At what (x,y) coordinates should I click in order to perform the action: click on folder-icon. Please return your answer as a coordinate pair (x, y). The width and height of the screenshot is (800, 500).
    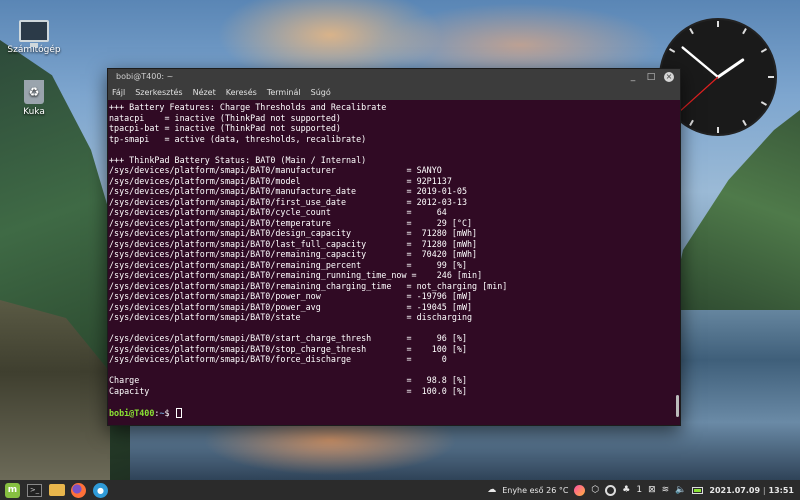
    Looking at the image, I should click on (56, 490).